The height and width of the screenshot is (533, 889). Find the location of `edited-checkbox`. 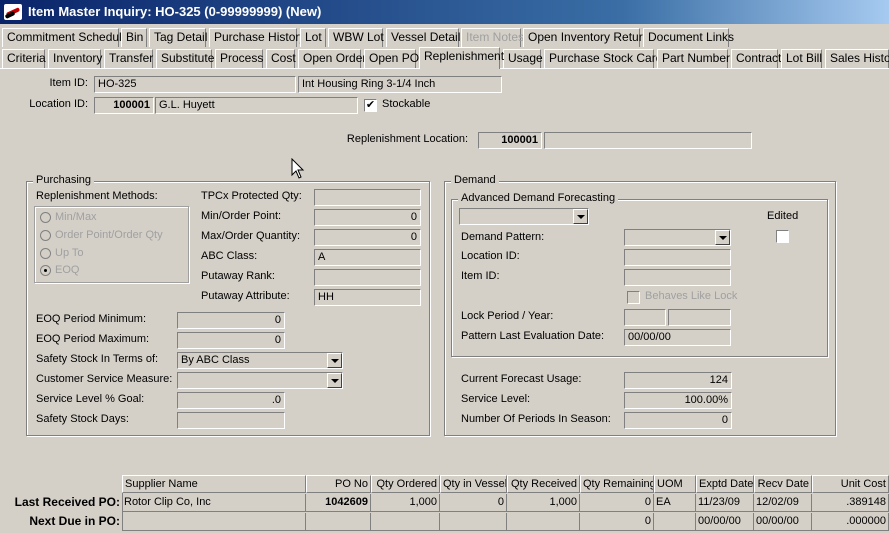

edited-checkbox is located at coordinates (782, 236).